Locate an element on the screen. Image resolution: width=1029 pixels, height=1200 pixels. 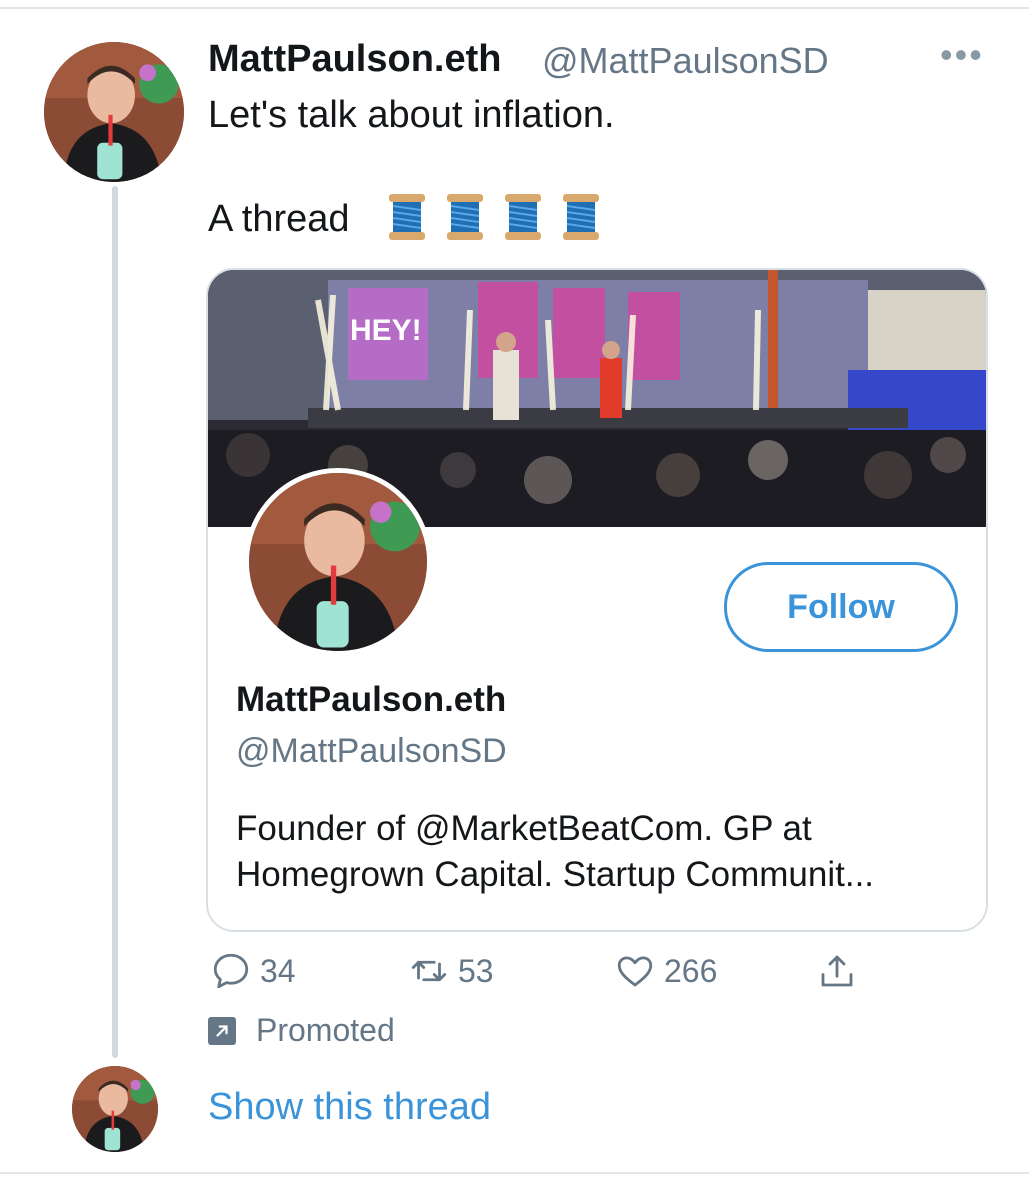
promoted-arrow-icon is located at coordinates (222, 1030).